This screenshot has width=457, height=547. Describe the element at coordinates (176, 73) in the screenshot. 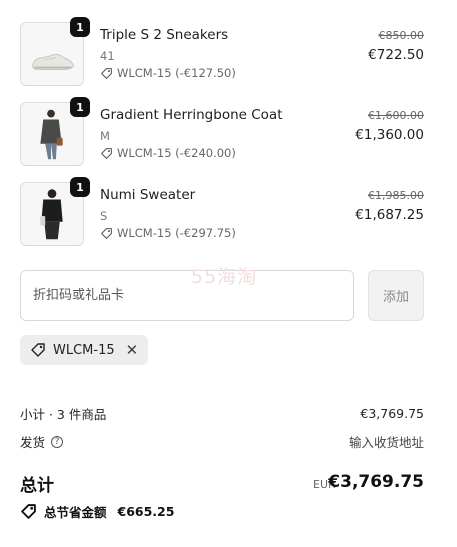

I see `discount-text: WLCM-15 (-€127.50)` at that location.